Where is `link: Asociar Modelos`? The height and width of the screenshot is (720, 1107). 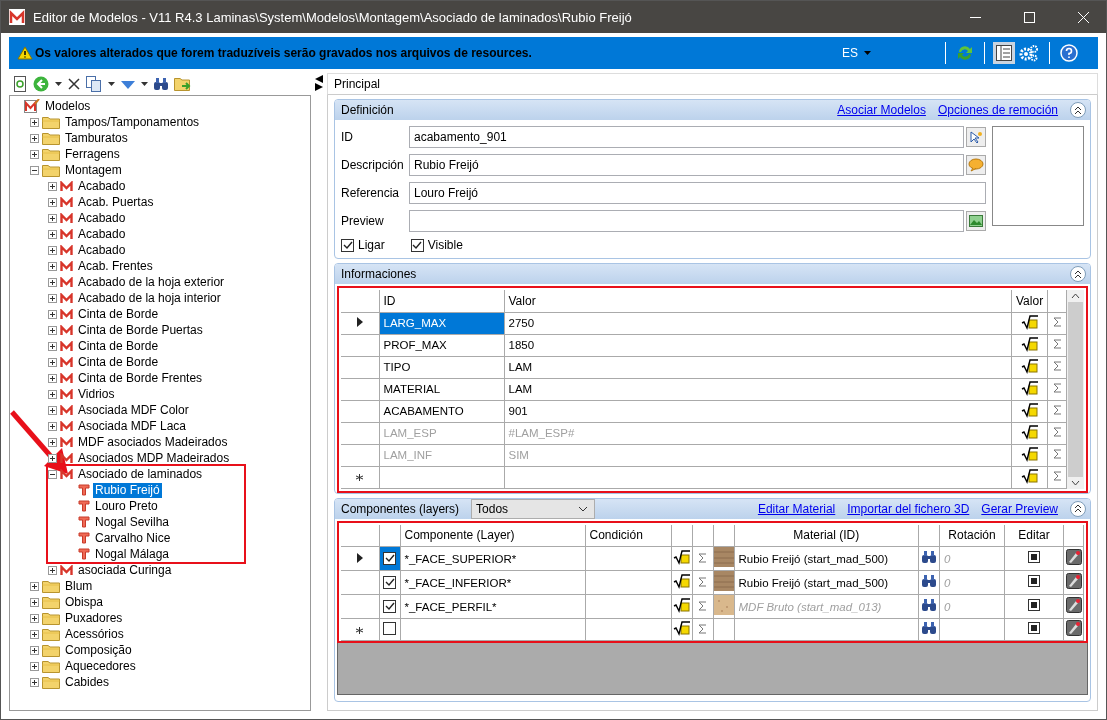
link: Asociar Modelos is located at coordinates (881, 110).